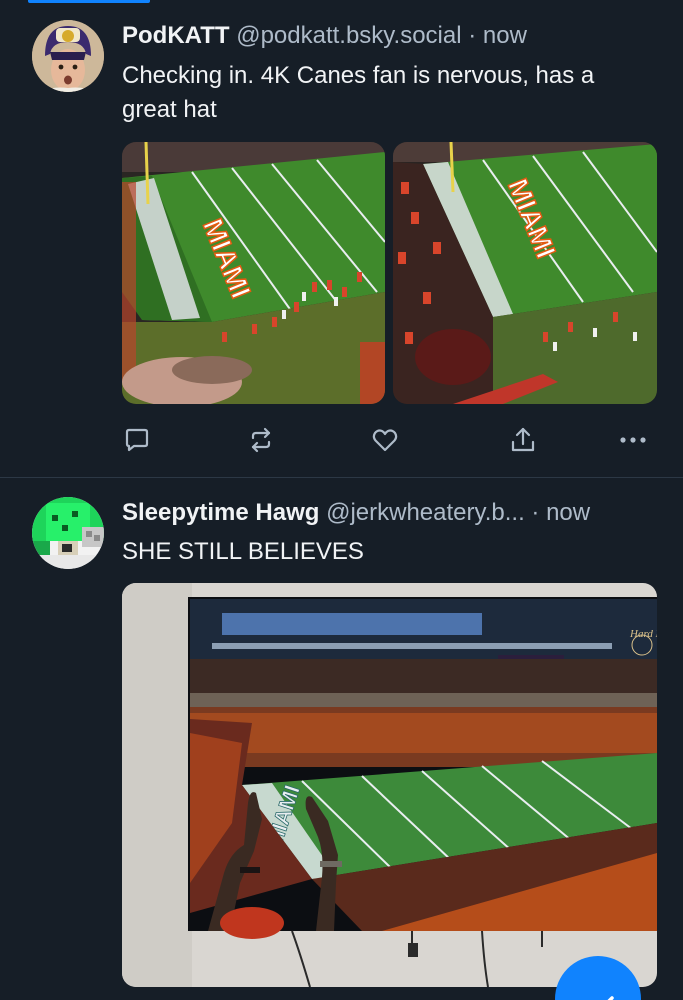 This screenshot has height=1000, width=683. What do you see at coordinates (243, 551) in the screenshot?
I see `post-text: SHE STILL BELIEVES` at bounding box center [243, 551].